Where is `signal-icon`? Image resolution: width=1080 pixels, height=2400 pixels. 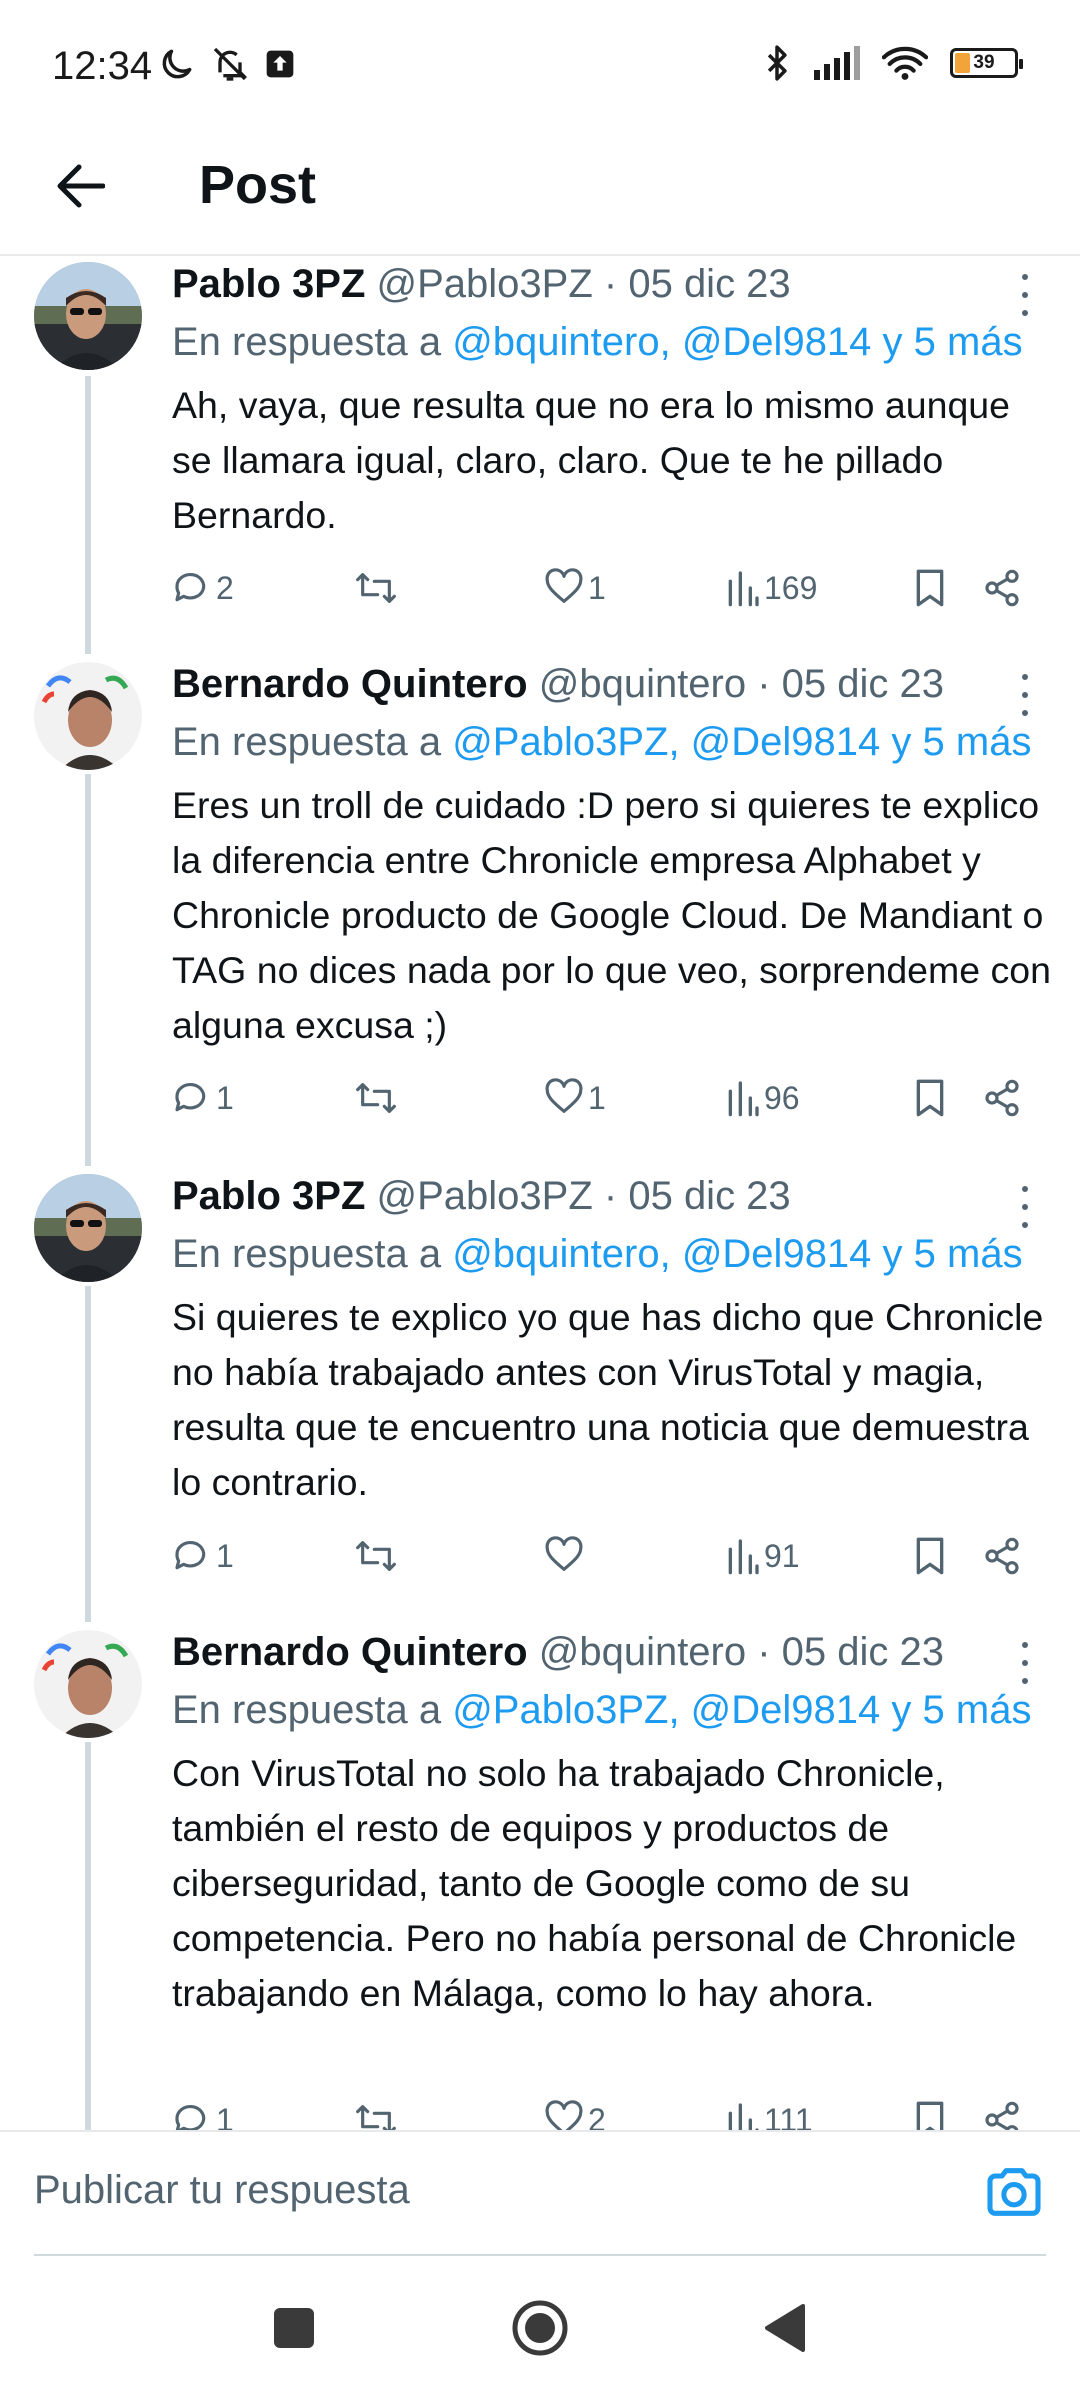 signal-icon is located at coordinates (837, 63).